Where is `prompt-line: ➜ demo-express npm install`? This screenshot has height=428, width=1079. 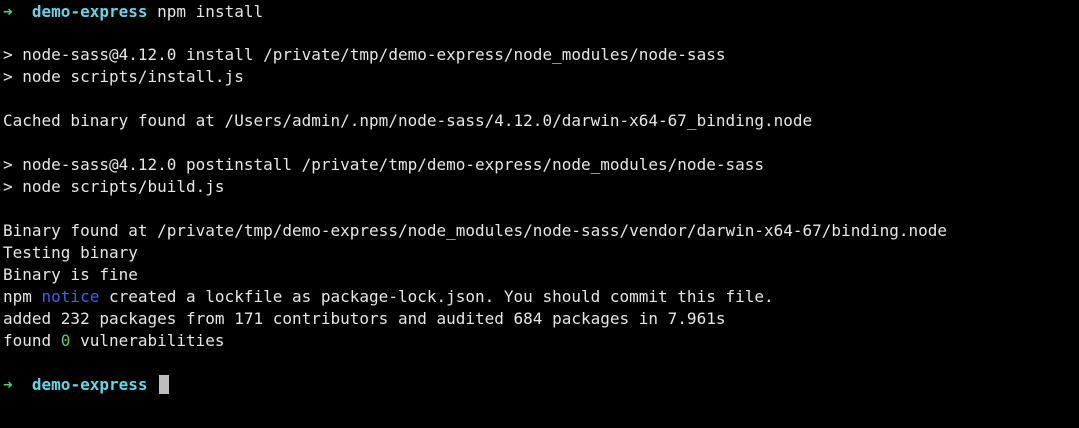
prompt-line: ➜ demo-express npm install is located at coordinates (133, 12).